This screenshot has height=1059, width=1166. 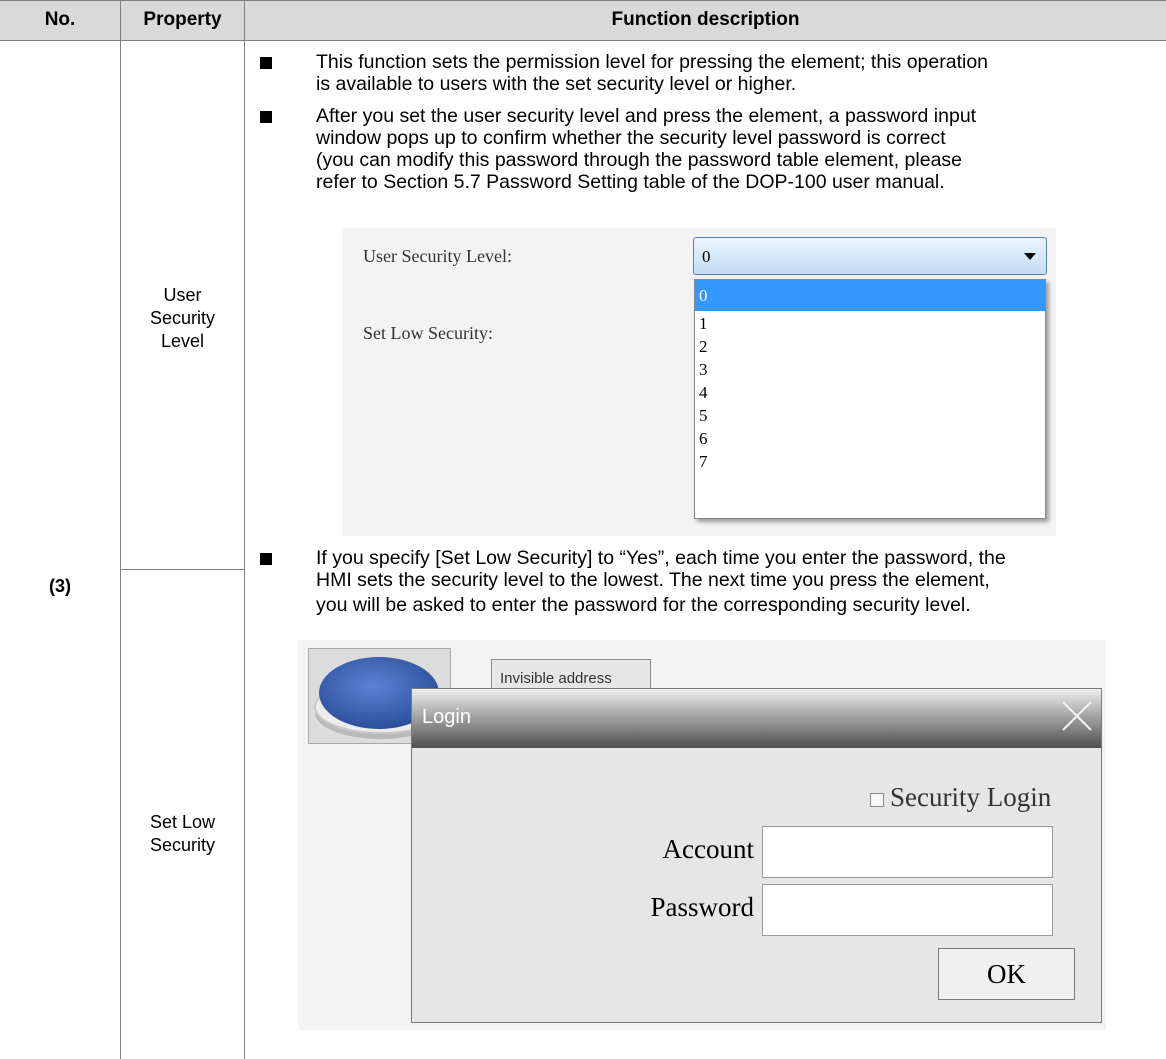 I want to click on security-level-dropdown-list: 0 1 2 3 4 5 6 7, so click(x=870, y=399).